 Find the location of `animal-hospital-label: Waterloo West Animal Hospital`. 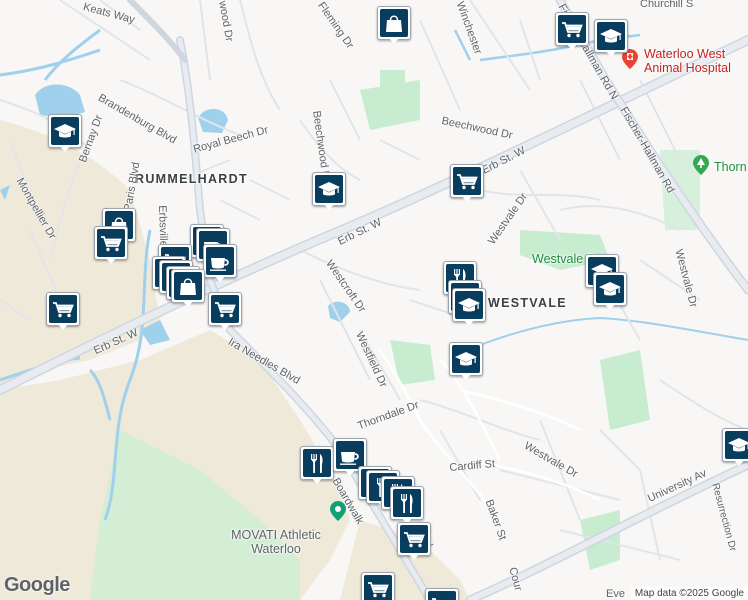

animal-hospital-label: Waterloo West Animal Hospital is located at coordinates (696, 61).